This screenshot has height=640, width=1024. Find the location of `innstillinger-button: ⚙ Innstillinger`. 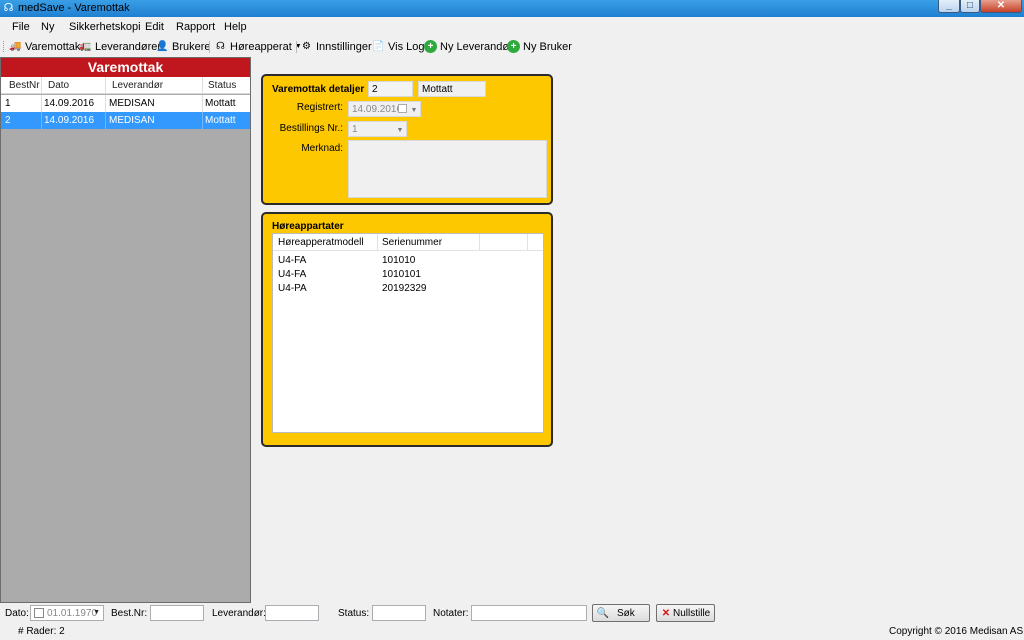

innstillinger-button: ⚙ Innstillinger is located at coordinates (336, 46).